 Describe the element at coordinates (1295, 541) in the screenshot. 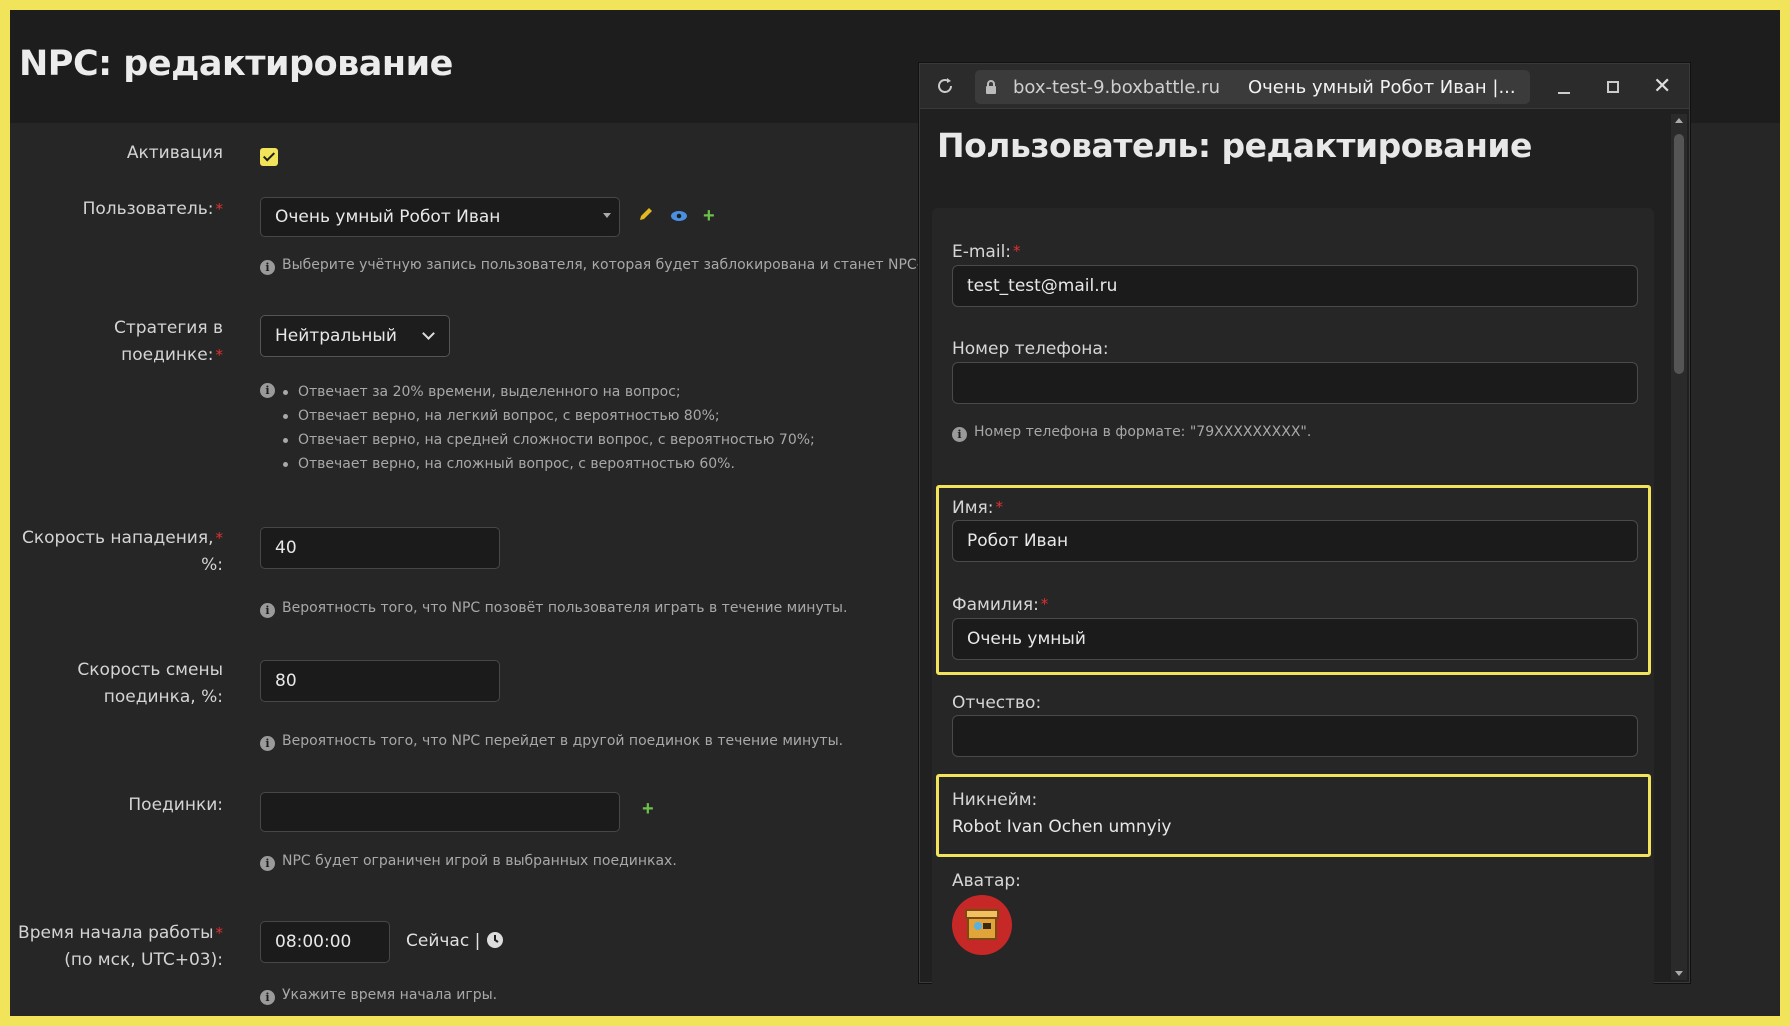

I see `first-name-field: Робот Иван` at that location.